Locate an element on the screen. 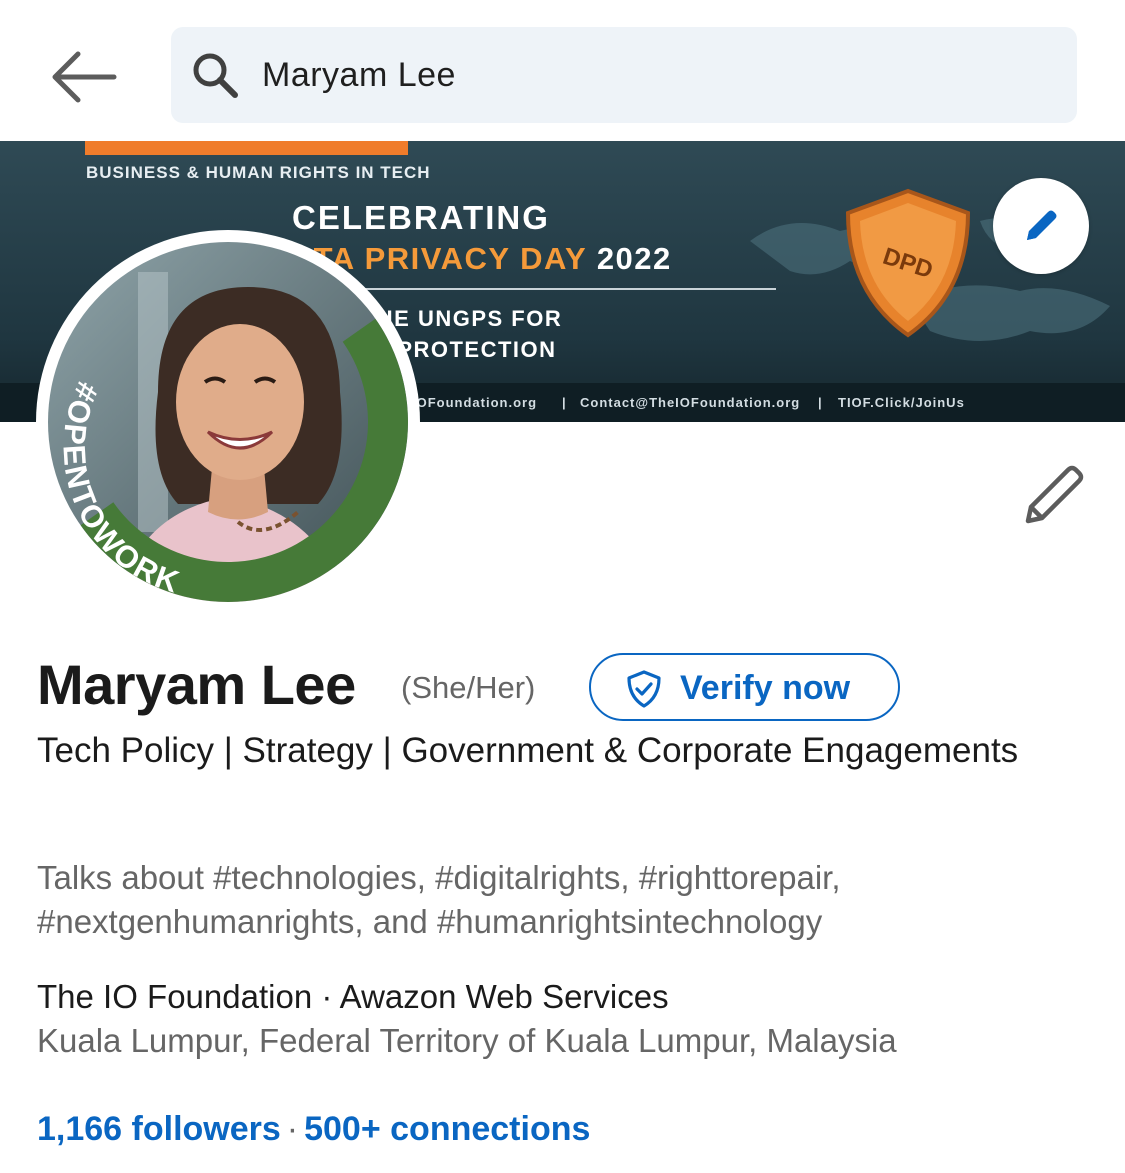 The image size is (1125, 1173). connections-link: 500+ connections is located at coordinates (447, 1129).